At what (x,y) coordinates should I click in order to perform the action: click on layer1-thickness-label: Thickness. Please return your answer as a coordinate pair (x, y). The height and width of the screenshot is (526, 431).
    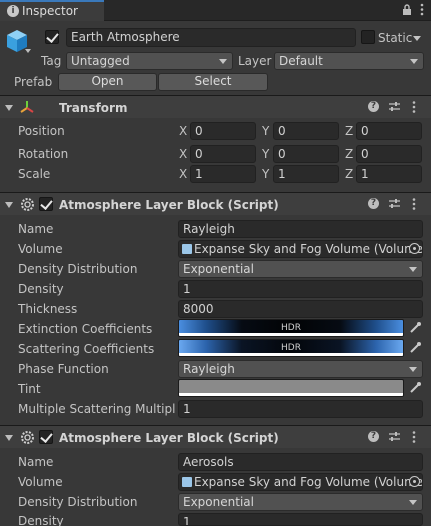
    Looking at the image, I should click on (48, 309).